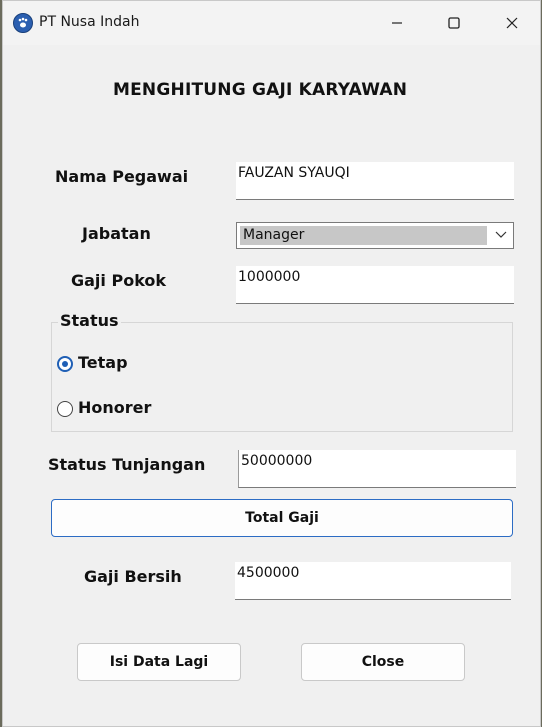 The image size is (542, 727). Describe the element at coordinates (89, 320) in the screenshot. I see `status-group-title: Status` at that location.